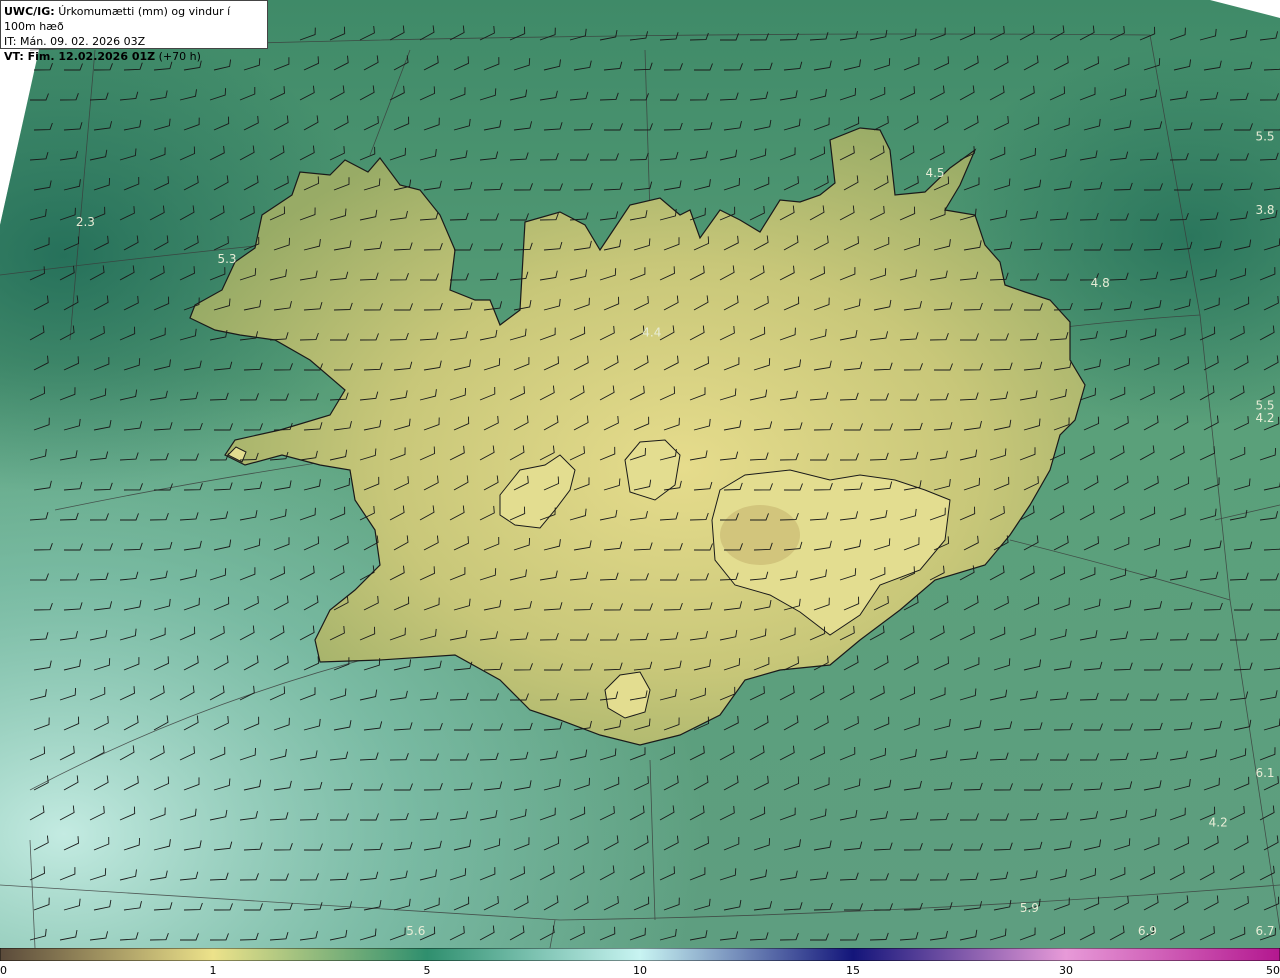 The width and height of the screenshot is (1280, 978). I want to click on colorbar-tick-label: 10, so click(640, 970).